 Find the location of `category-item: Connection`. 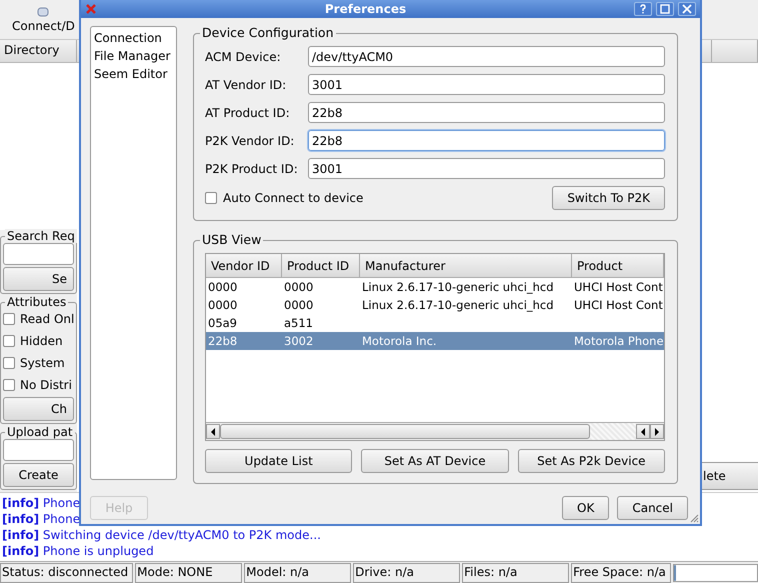

category-item: Connection is located at coordinates (133, 38).